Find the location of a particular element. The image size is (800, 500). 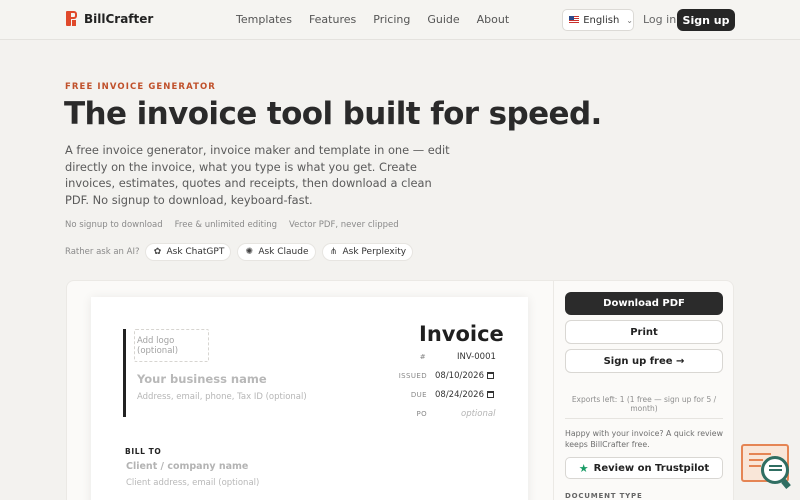

nav-link-features: Features is located at coordinates (332, 19).